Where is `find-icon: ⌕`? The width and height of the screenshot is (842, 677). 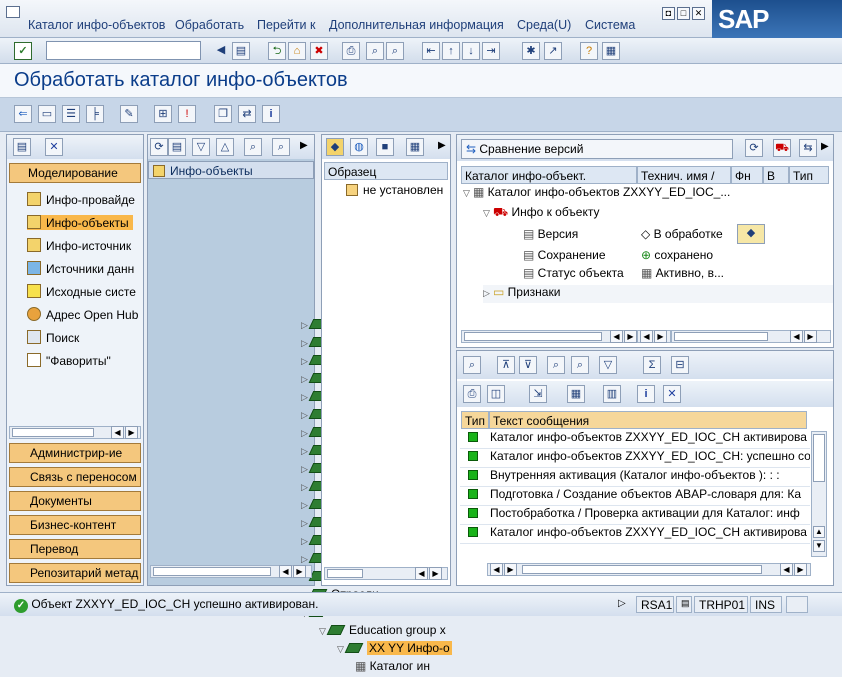 find-icon: ⌕ is located at coordinates (375, 51).